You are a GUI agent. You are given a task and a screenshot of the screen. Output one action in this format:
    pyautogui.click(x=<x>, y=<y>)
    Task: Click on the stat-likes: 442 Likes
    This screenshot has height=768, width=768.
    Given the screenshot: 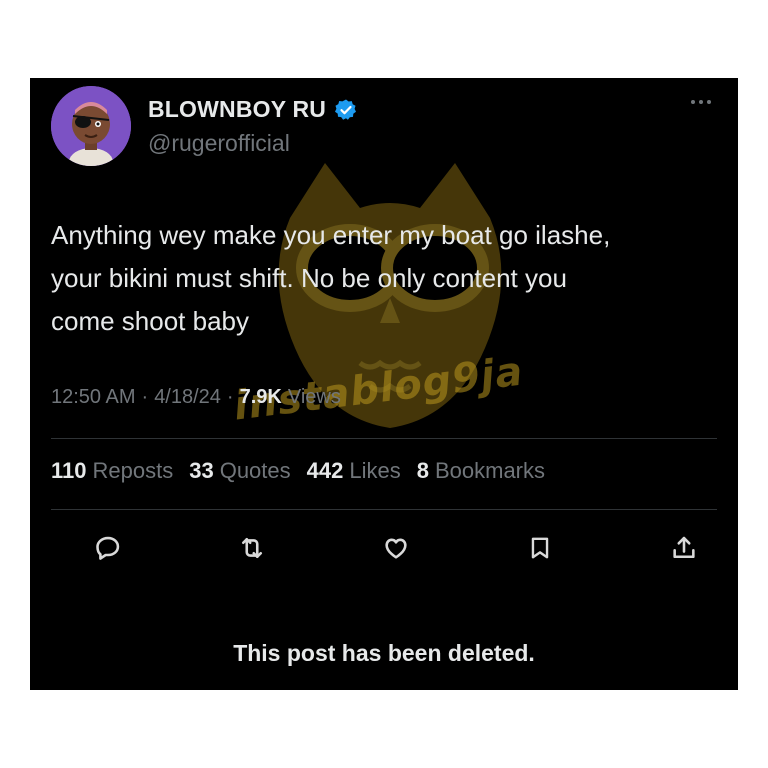 What is the action you would take?
    pyautogui.click(x=354, y=471)
    